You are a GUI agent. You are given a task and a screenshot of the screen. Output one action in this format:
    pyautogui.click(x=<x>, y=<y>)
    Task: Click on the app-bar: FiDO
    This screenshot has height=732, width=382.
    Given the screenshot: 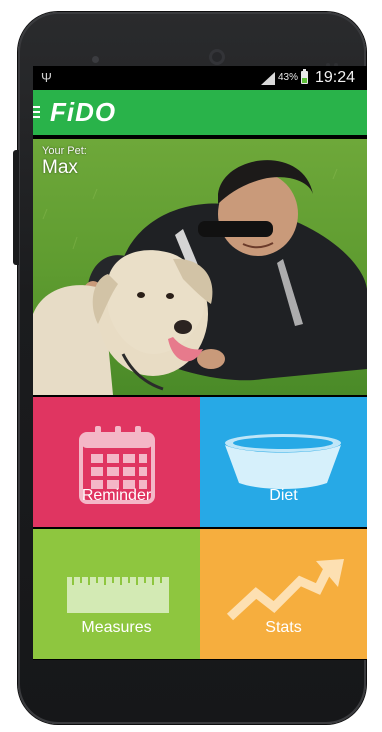 What is the action you would take?
    pyautogui.click(x=200, y=112)
    